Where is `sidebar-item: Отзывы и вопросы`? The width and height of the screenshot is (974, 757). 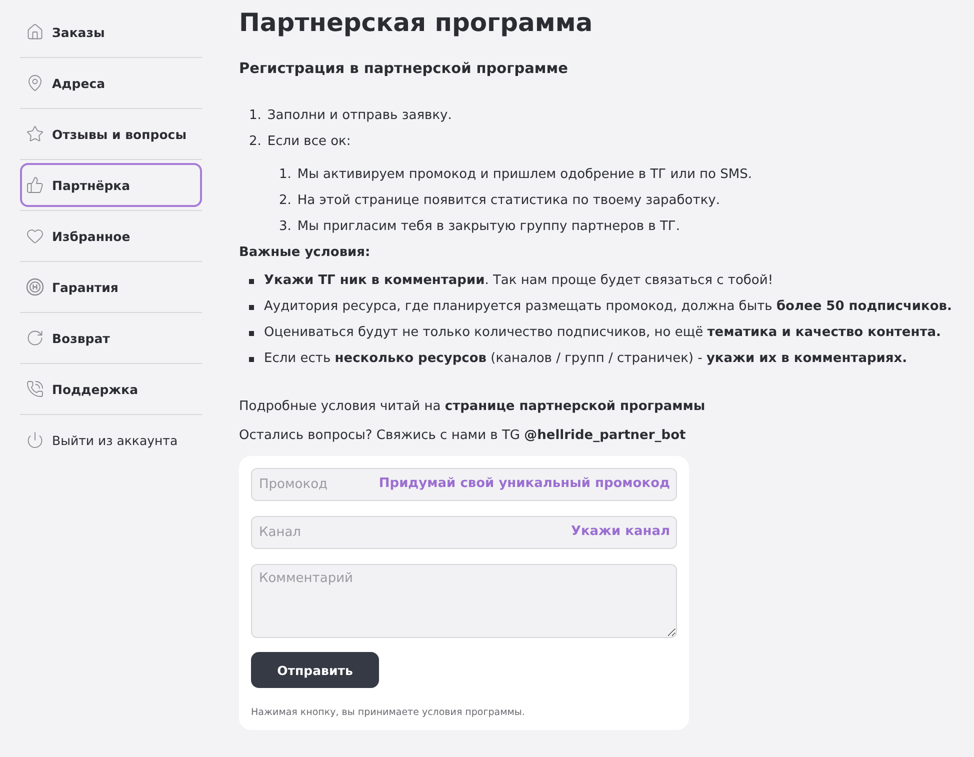 sidebar-item: Отзывы и вопросы is located at coordinates (111, 134).